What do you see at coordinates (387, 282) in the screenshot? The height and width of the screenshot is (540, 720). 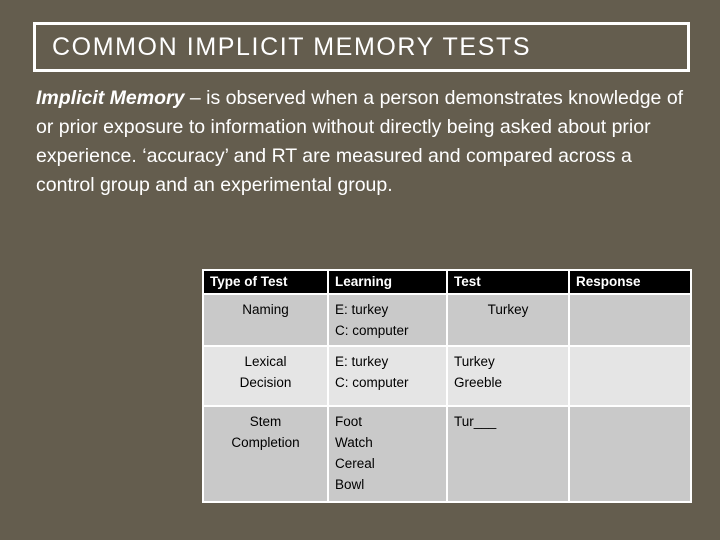 I see `column-header-learning: Learning` at bounding box center [387, 282].